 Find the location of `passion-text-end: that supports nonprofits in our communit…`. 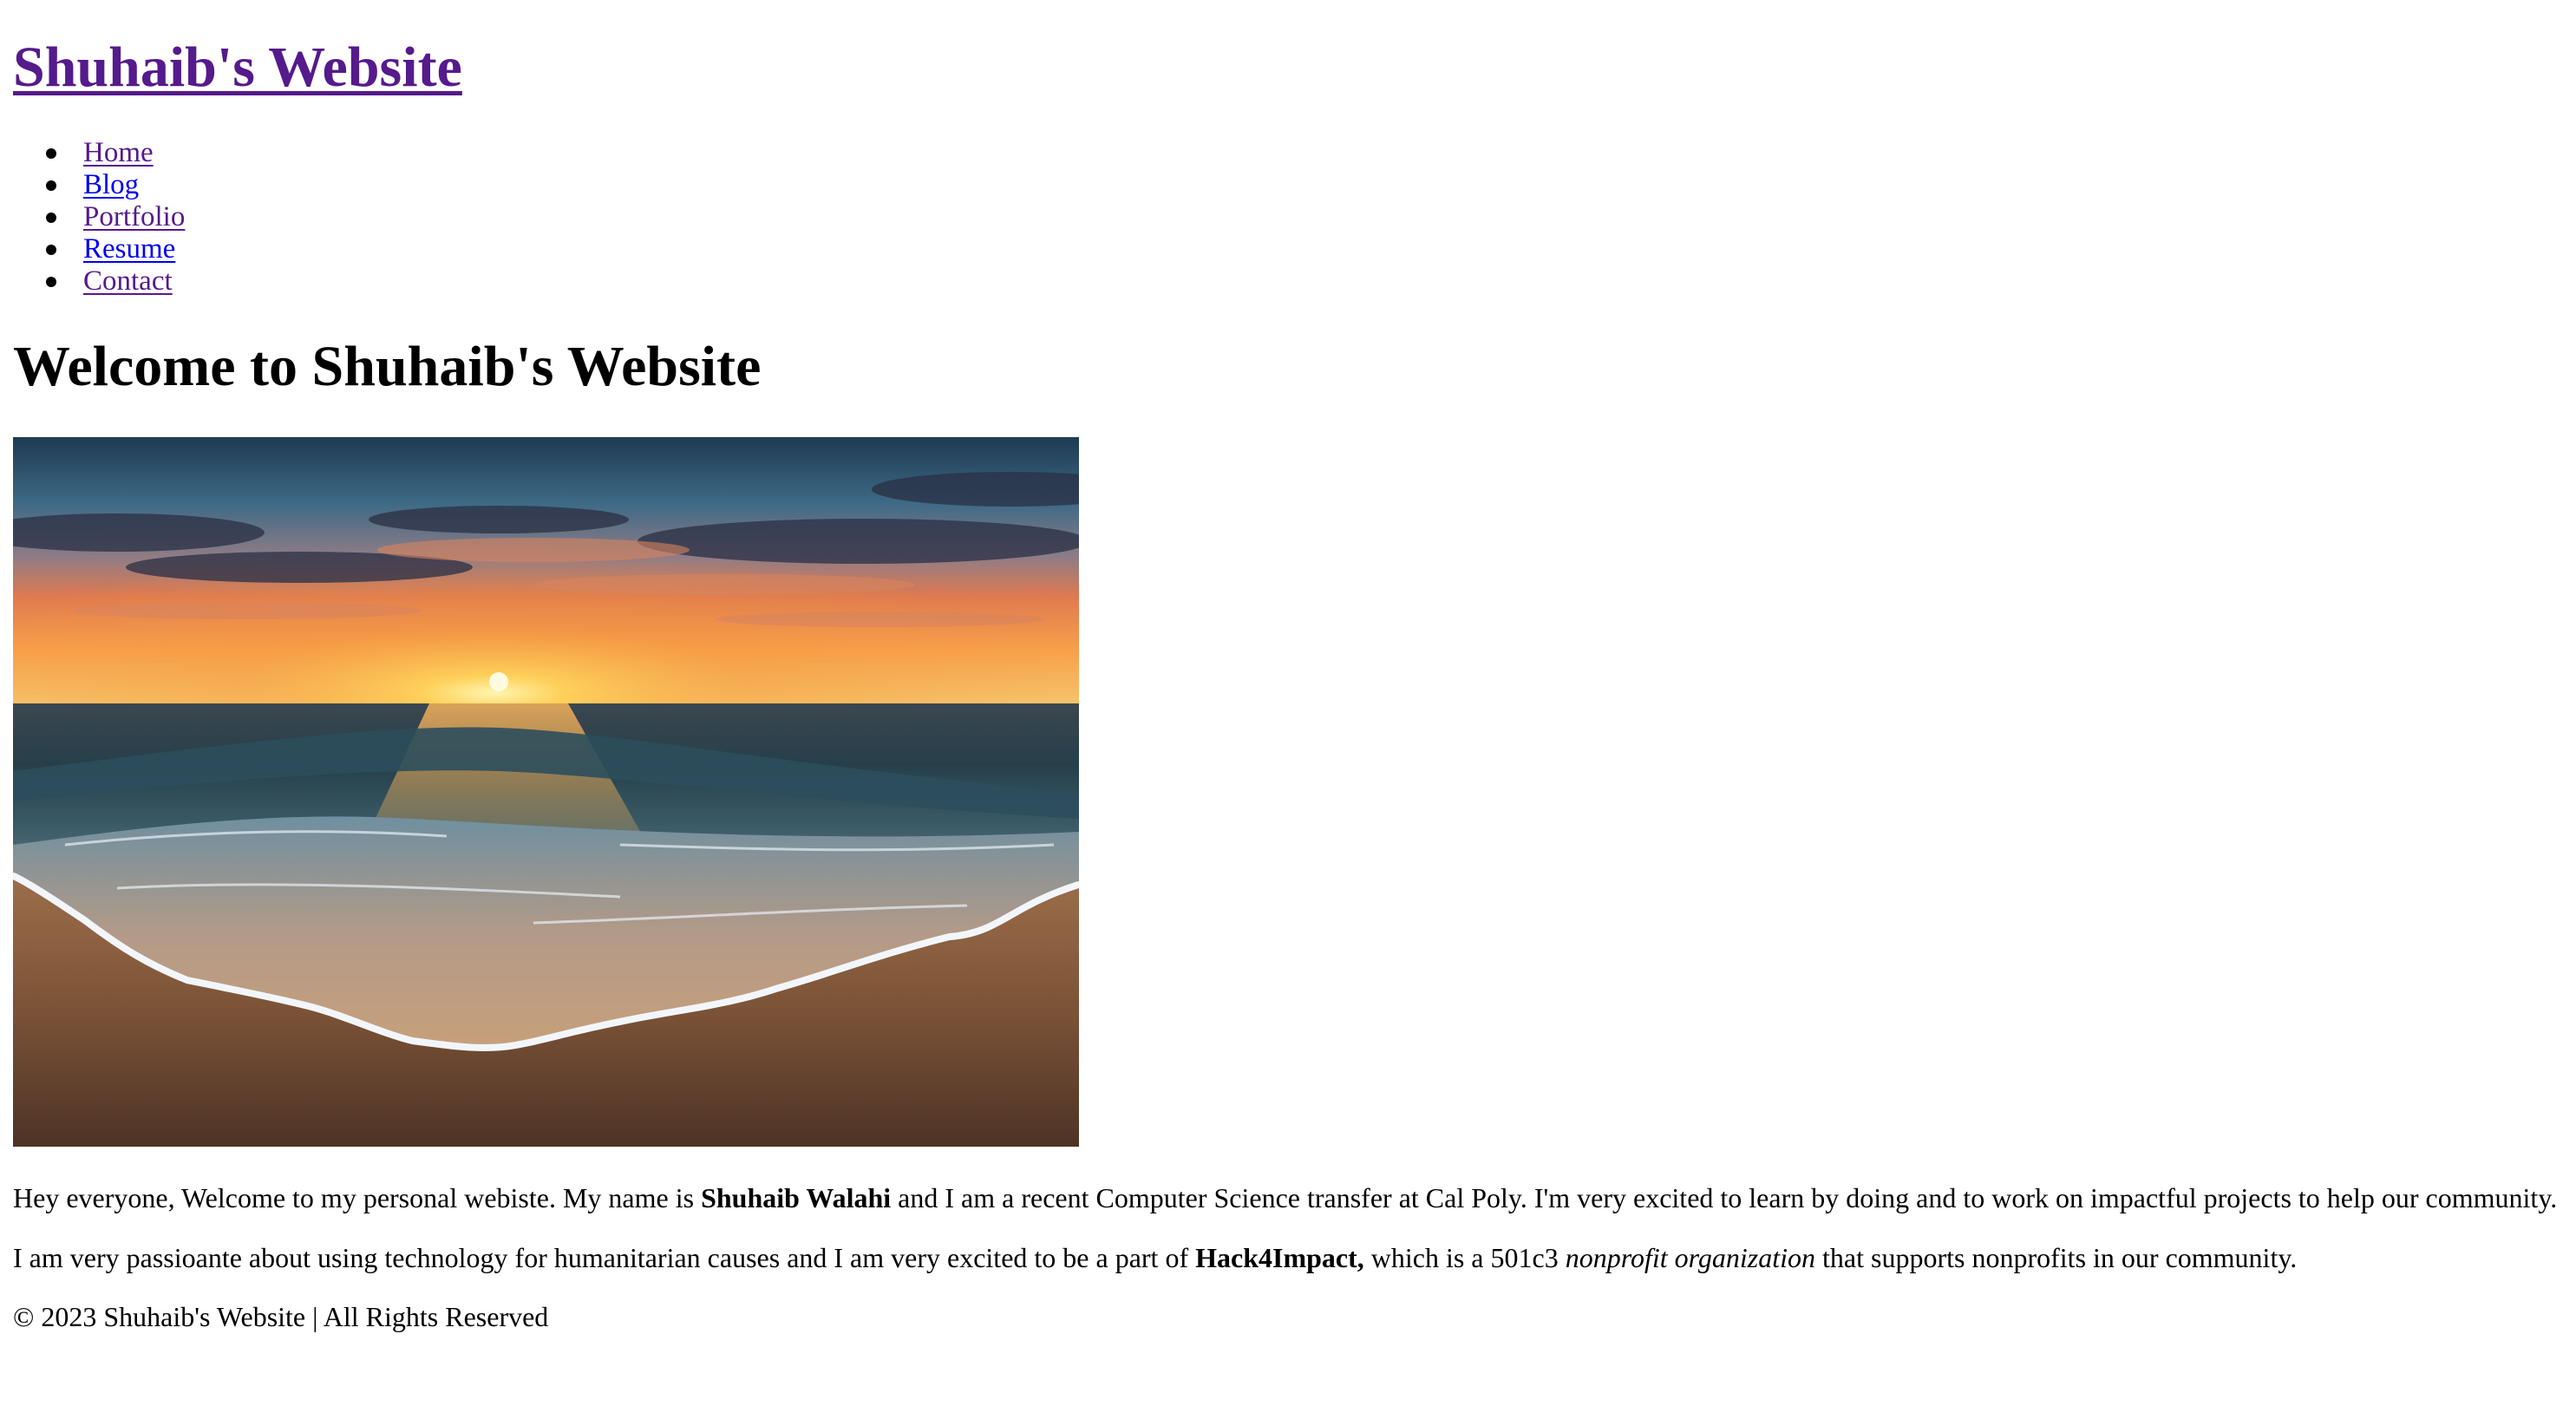

passion-text-end: that supports nonprofits in our communit… is located at coordinates (2056, 1257).